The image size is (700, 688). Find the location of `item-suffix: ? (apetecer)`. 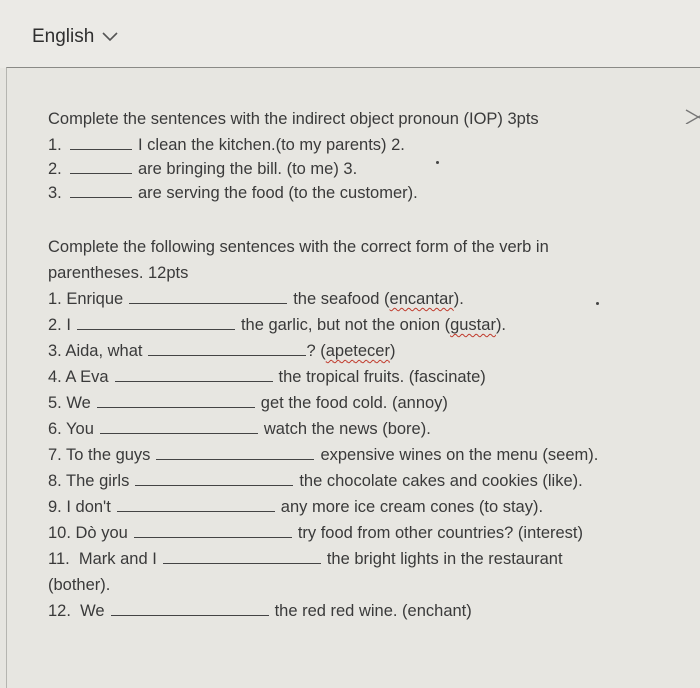

item-suffix: ? (apetecer) is located at coordinates (351, 351).